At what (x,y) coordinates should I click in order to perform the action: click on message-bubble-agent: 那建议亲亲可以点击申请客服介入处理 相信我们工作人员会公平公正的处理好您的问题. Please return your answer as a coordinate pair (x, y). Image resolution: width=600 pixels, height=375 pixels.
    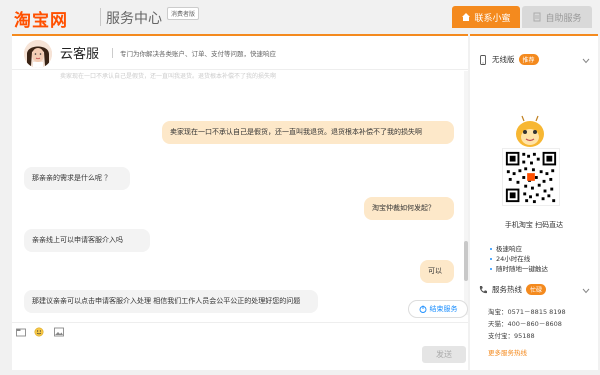
    Looking at the image, I should click on (171, 301).